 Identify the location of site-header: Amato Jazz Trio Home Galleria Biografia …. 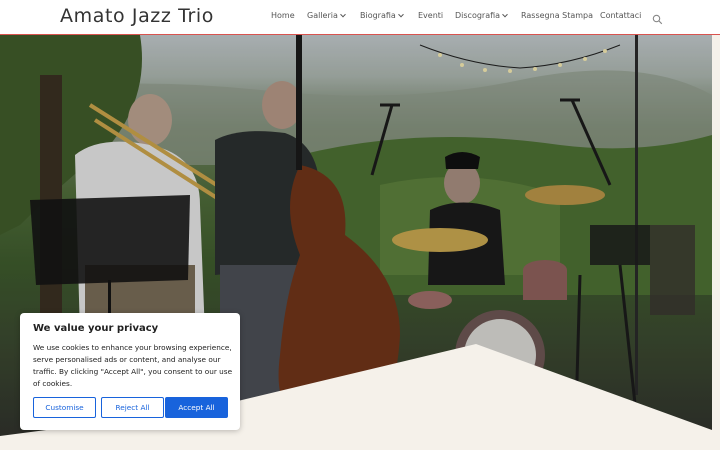
(360, 17).